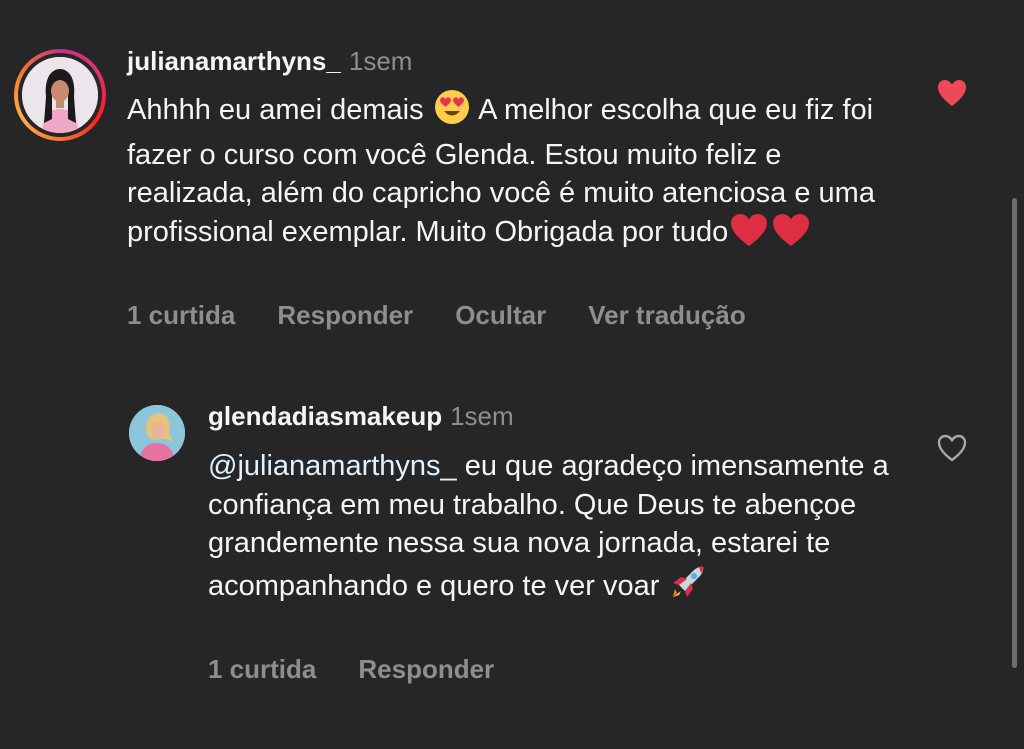 This screenshot has width=1024, height=749. I want to click on hide-button: Ocultar, so click(500, 315).